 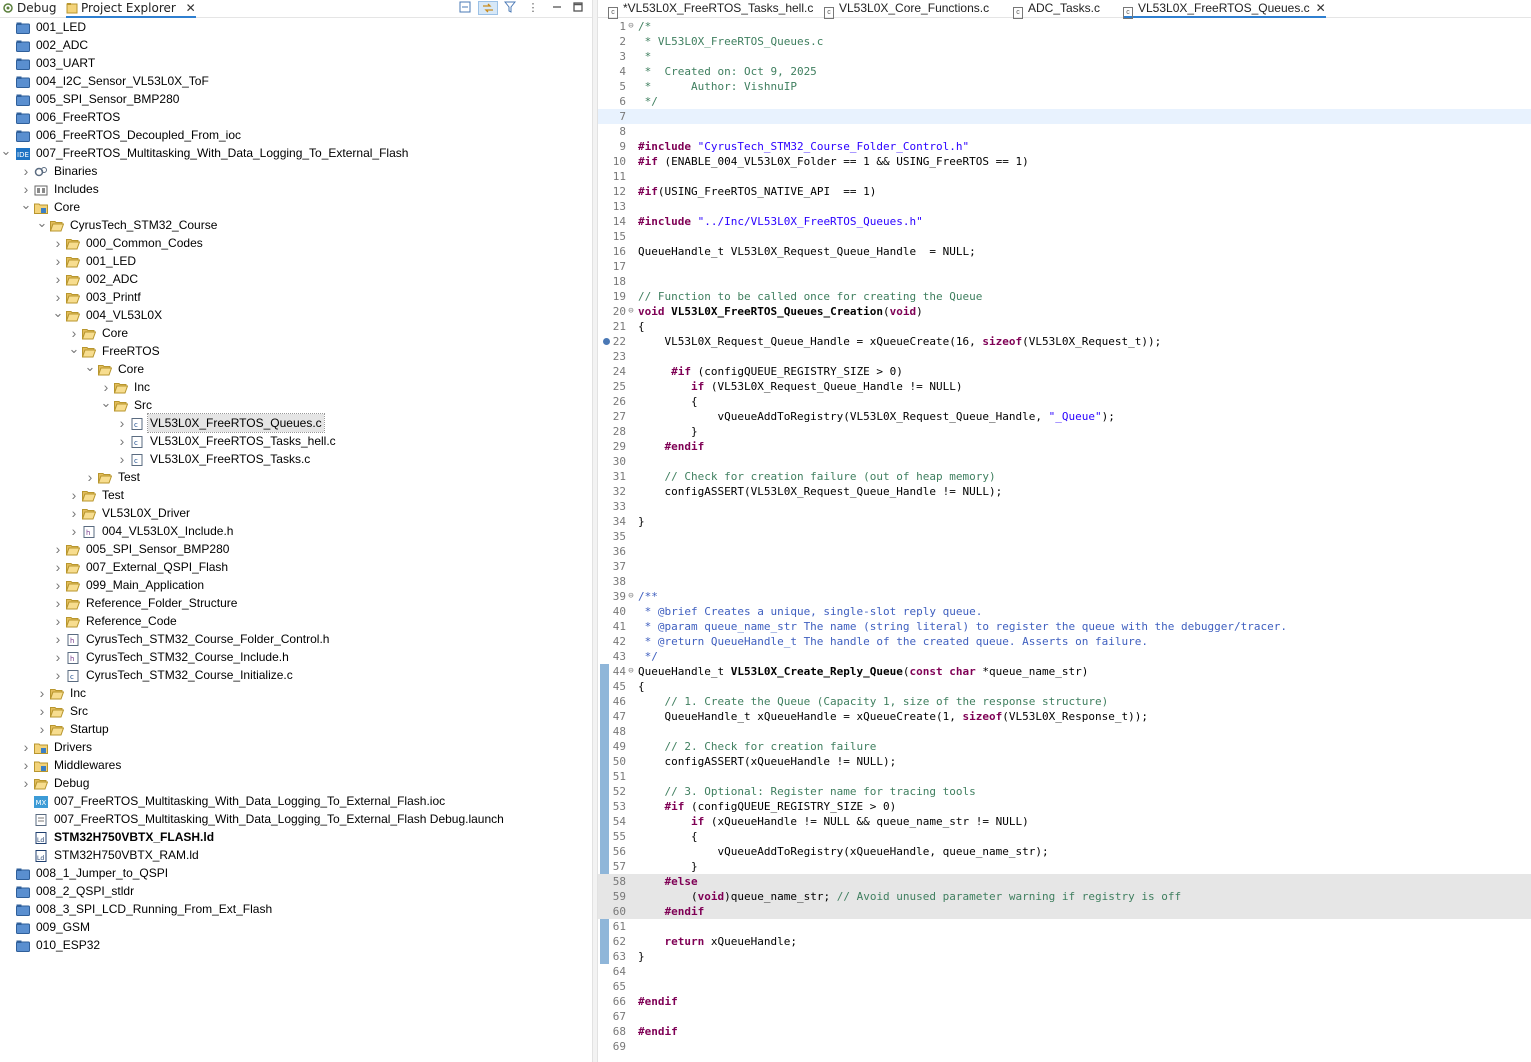 What do you see at coordinates (296, 531) in the screenshot?
I see `tree-item: › h 004_VL53L0X_Include.h` at bounding box center [296, 531].